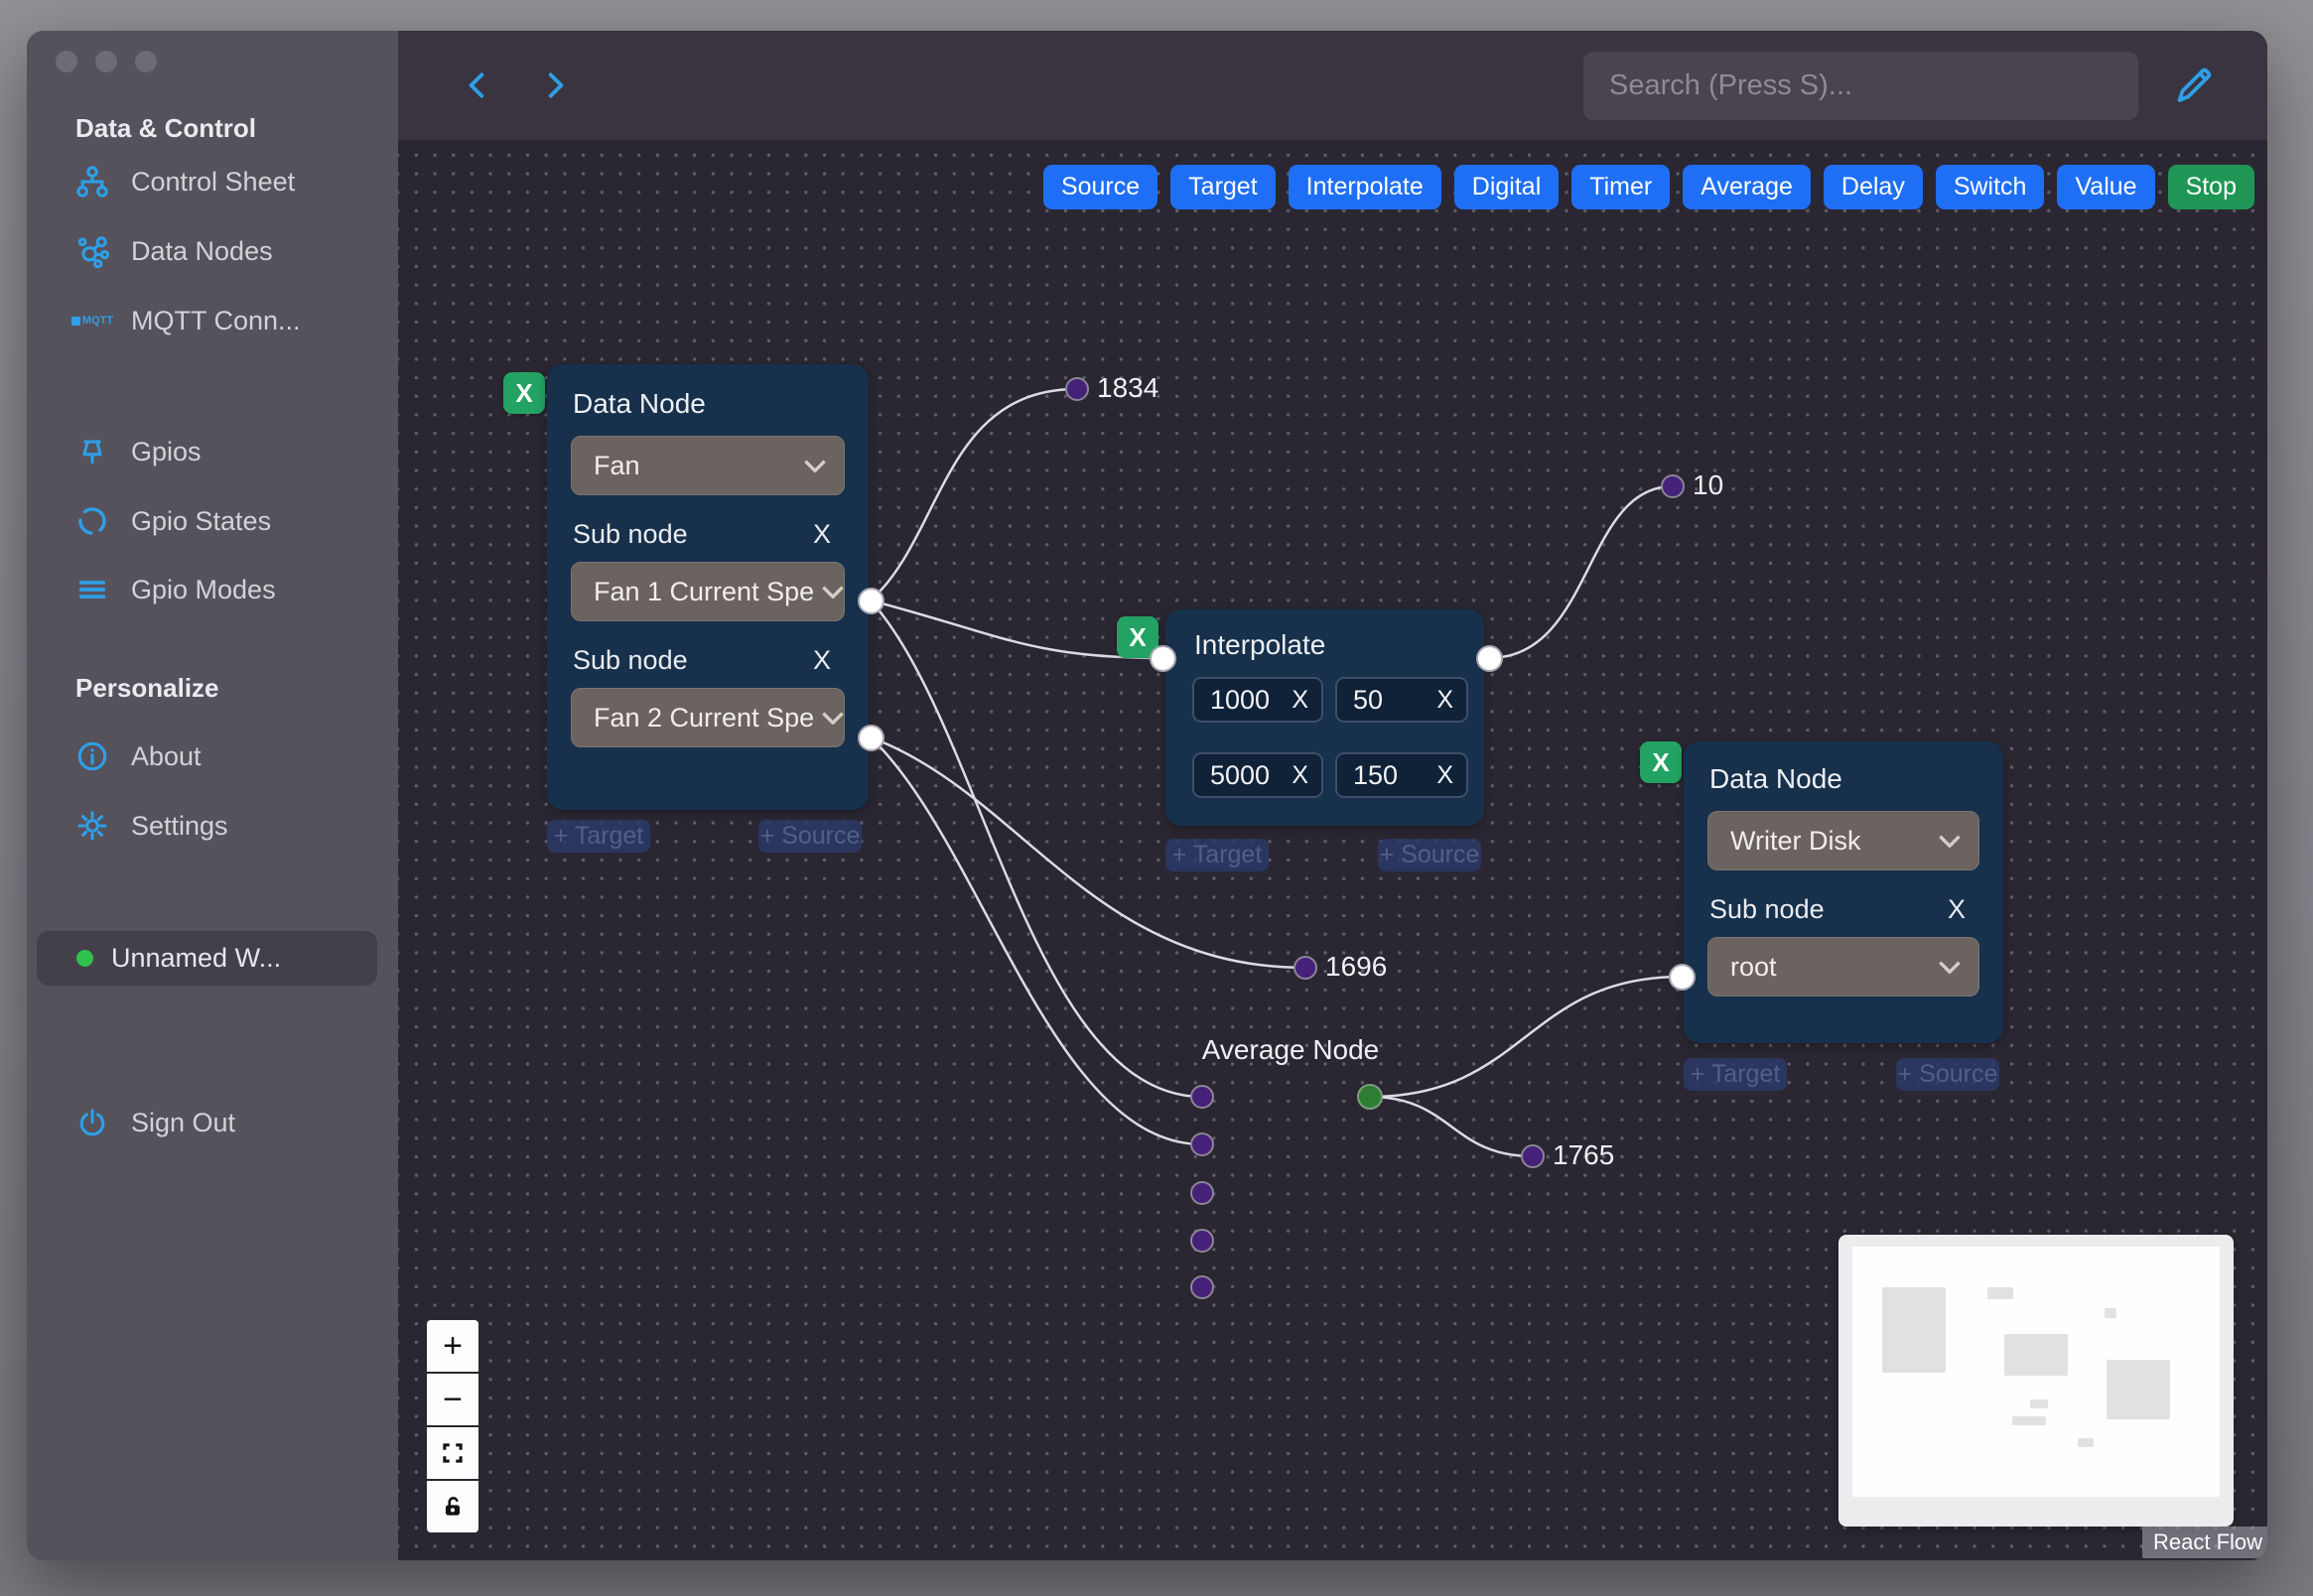 The height and width of the screenshot is (1596, 2313). Describe the element at coordinates (524, 393) in the screenshot. I see `delete-fan-node-button: X` at that location.